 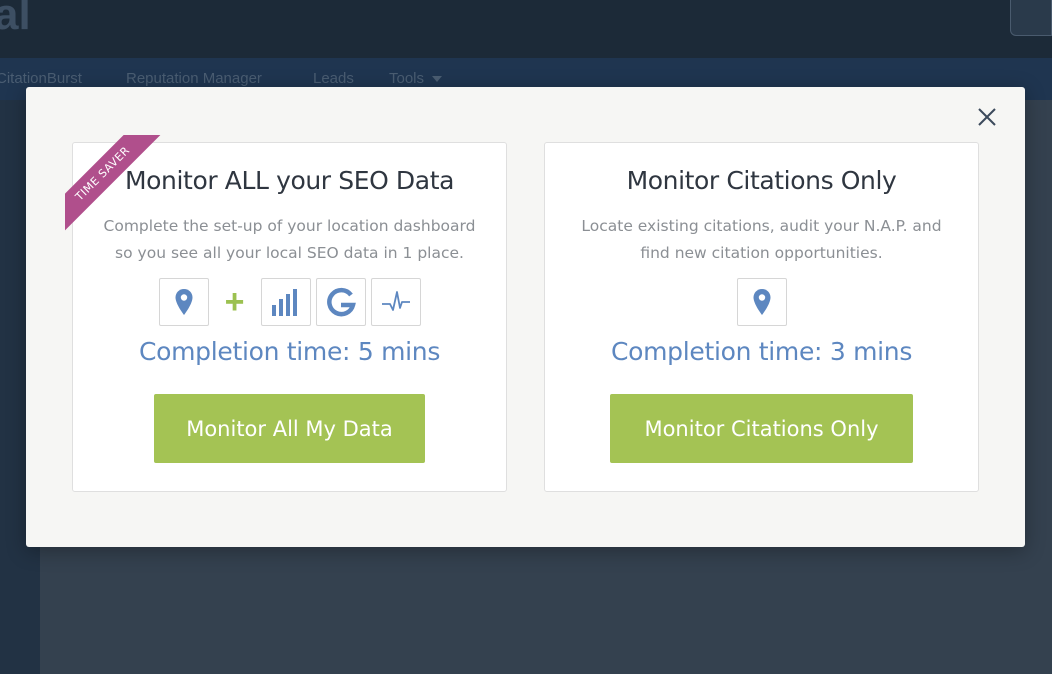 I want to click on nav-leads: Leads, so click(x=333, y=78).